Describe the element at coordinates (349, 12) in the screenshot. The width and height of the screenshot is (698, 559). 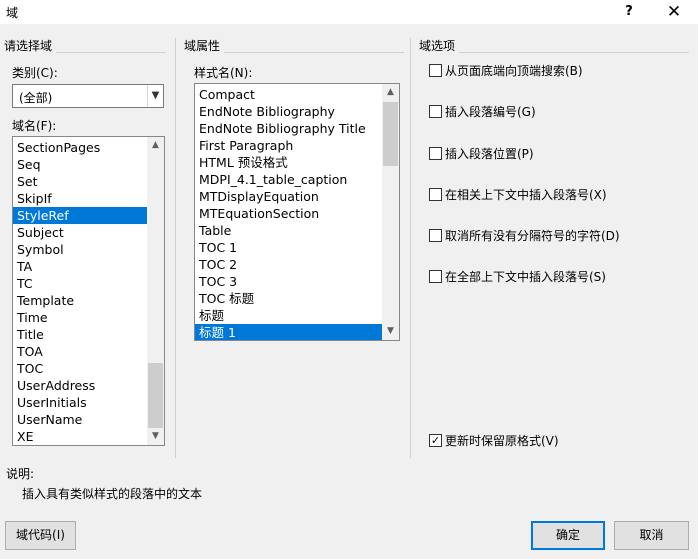
I see `title-bar` at that location.